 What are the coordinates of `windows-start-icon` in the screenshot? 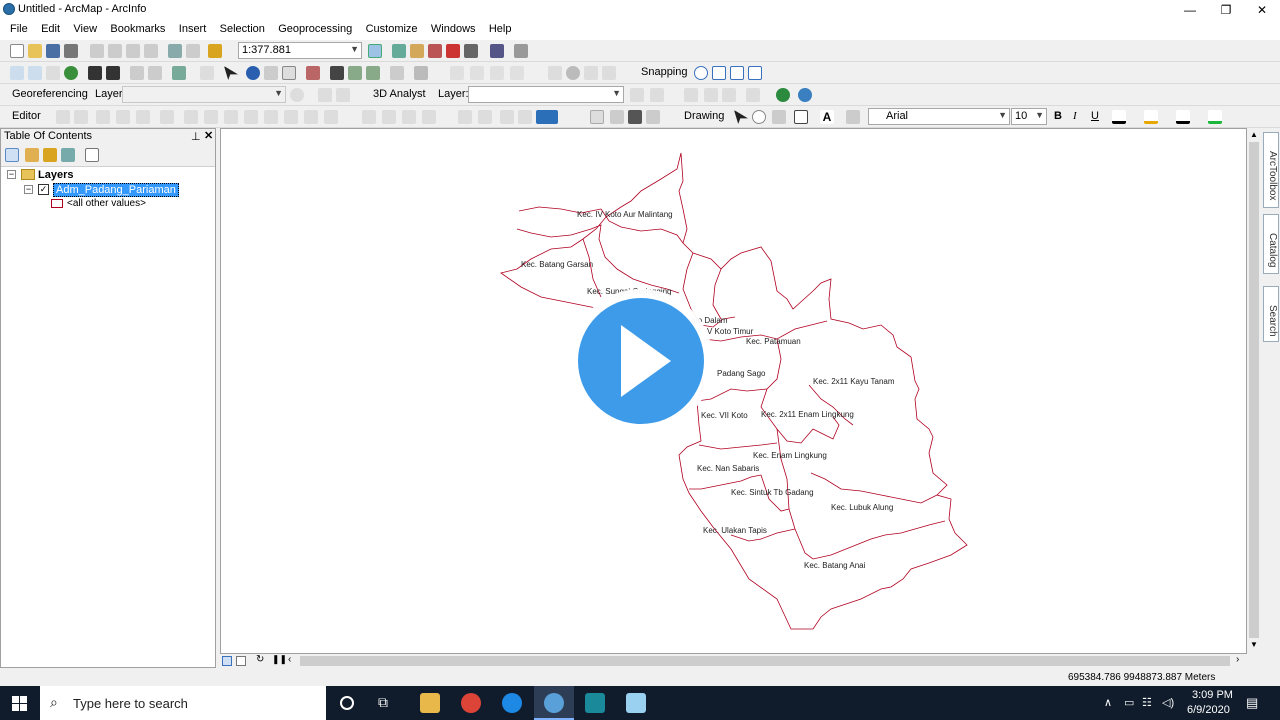 It's located at (20, 704).